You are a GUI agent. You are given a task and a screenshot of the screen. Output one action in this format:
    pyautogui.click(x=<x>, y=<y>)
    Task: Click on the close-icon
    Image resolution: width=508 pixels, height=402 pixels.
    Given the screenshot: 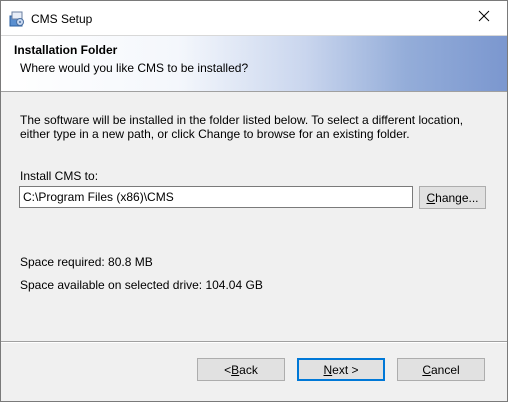 What is the action you would take?
    pyautogui.click(x=484, y=17)
    